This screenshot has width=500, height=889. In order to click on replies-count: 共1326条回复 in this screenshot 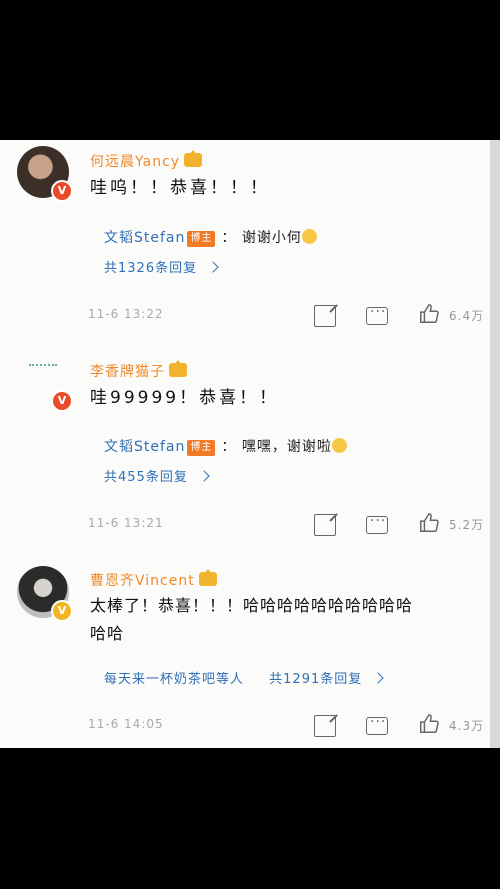, I will do `click(151, 268)`.